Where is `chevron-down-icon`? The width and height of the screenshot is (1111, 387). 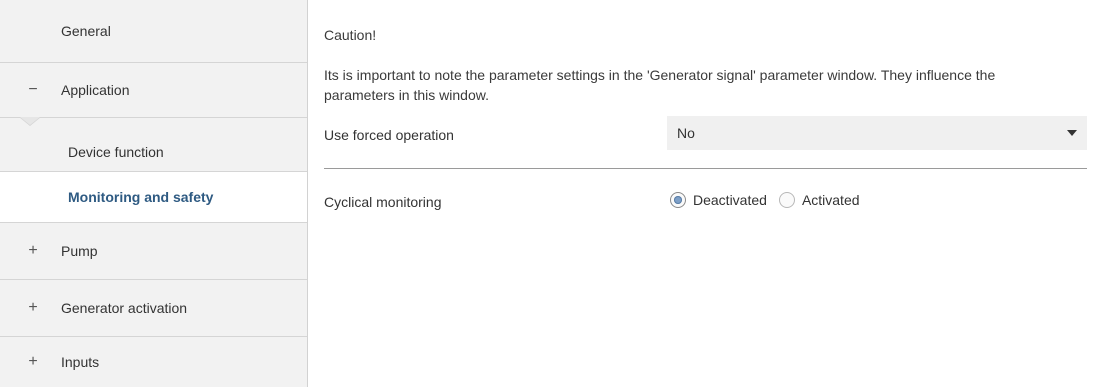 chevron-down-icon is located at coordinates (1072, 133).